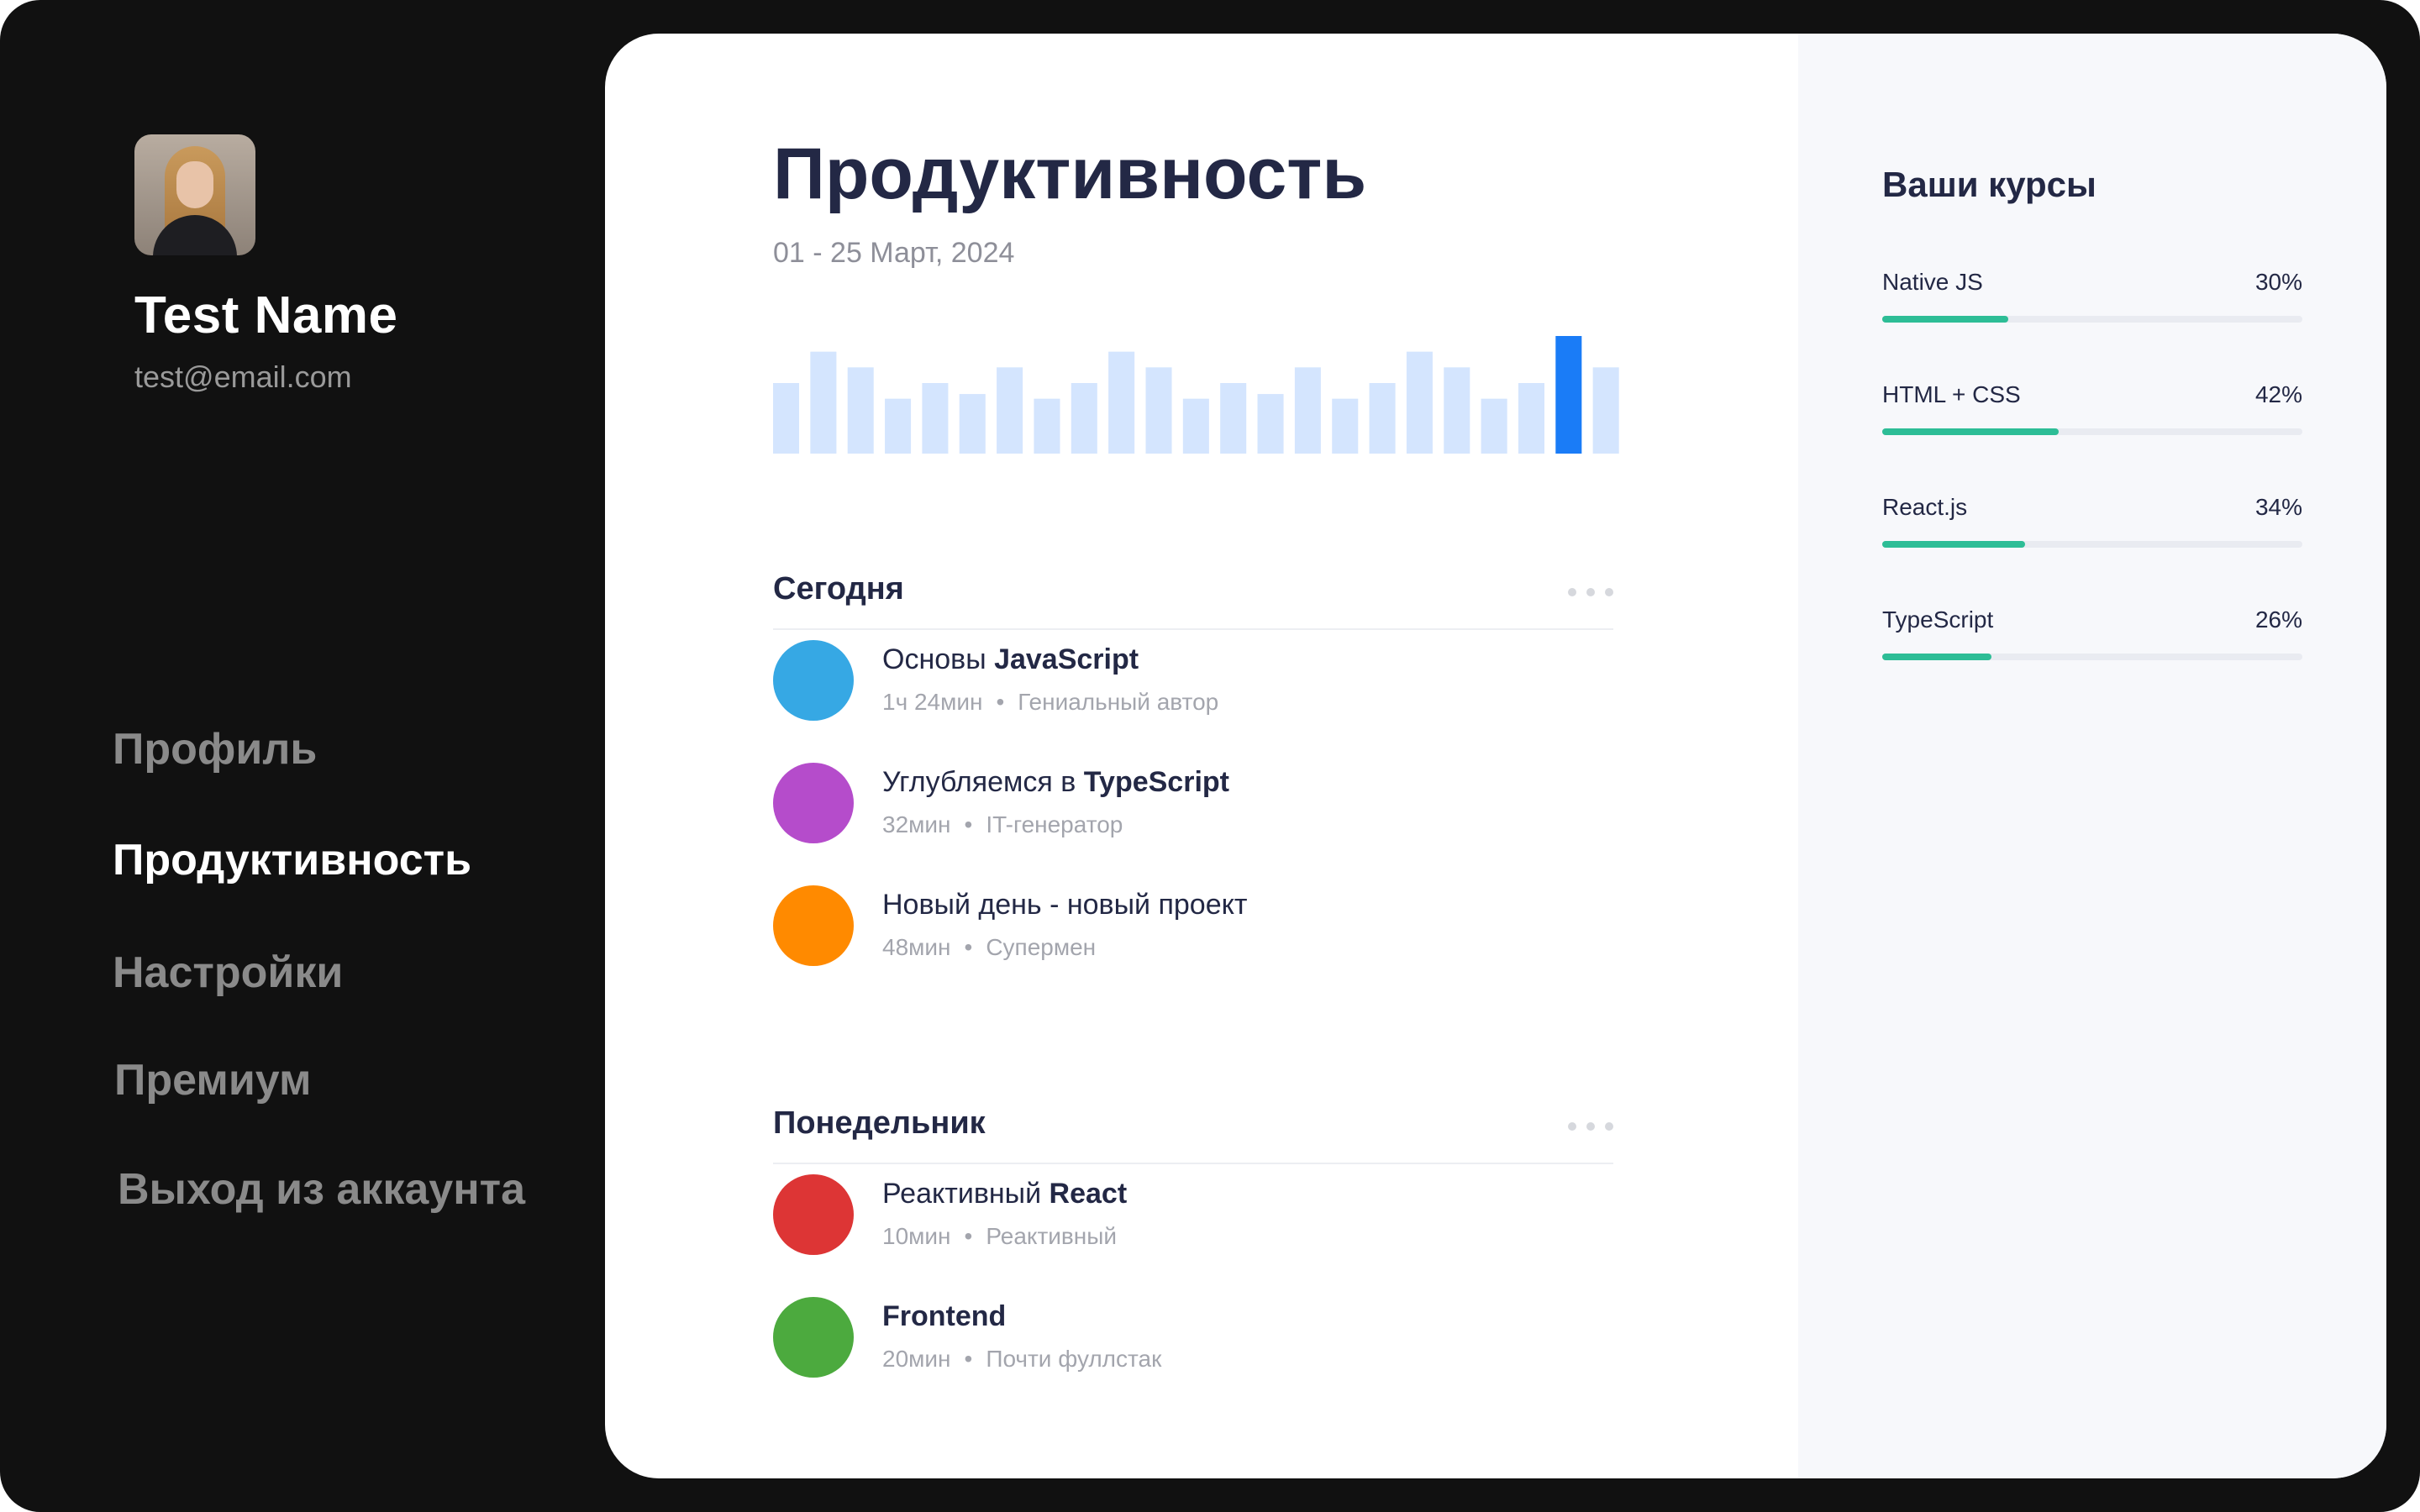 Image resolution: width=2420 pixels, height=1512 pixels. Describe the element at coordinates (1989, 184) in the screenshot. I see `courses-title: Ваши курсы` at that location.